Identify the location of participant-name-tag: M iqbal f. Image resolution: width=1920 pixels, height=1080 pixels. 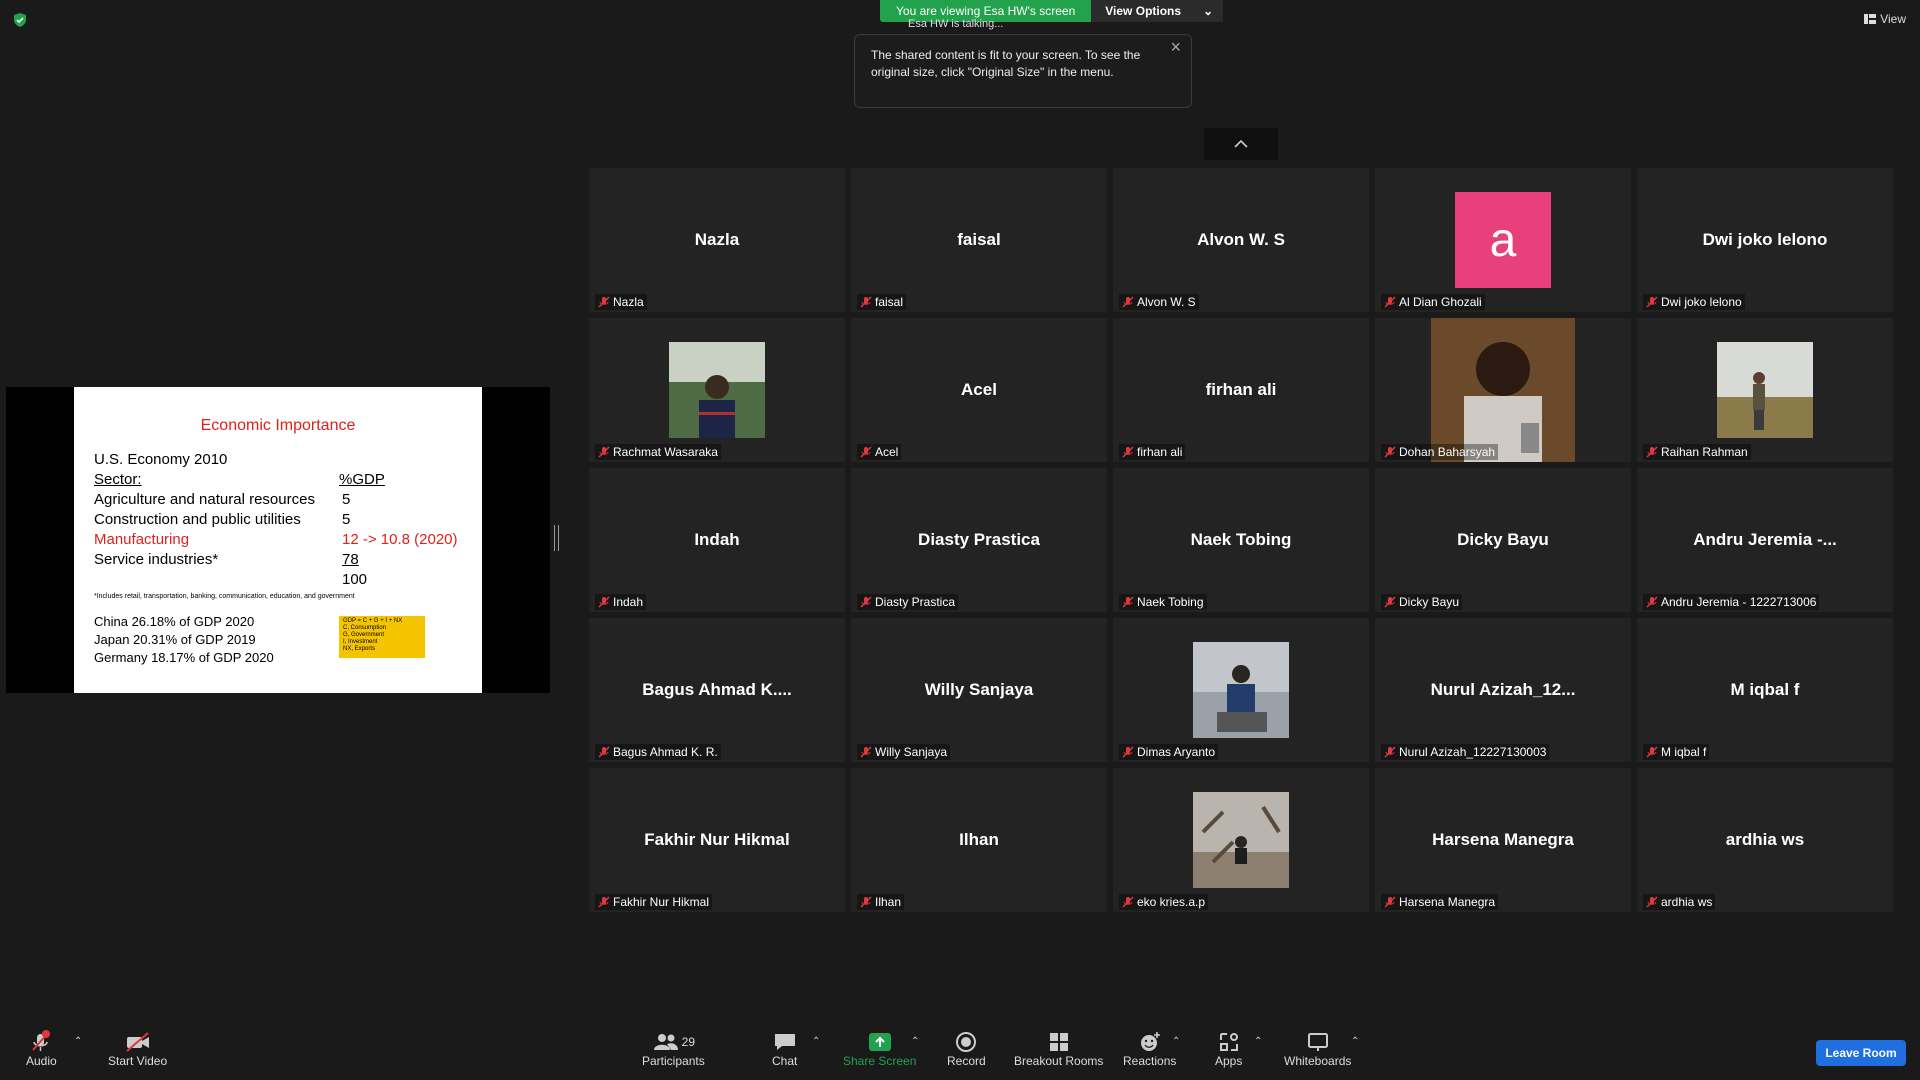
(1676, 752).